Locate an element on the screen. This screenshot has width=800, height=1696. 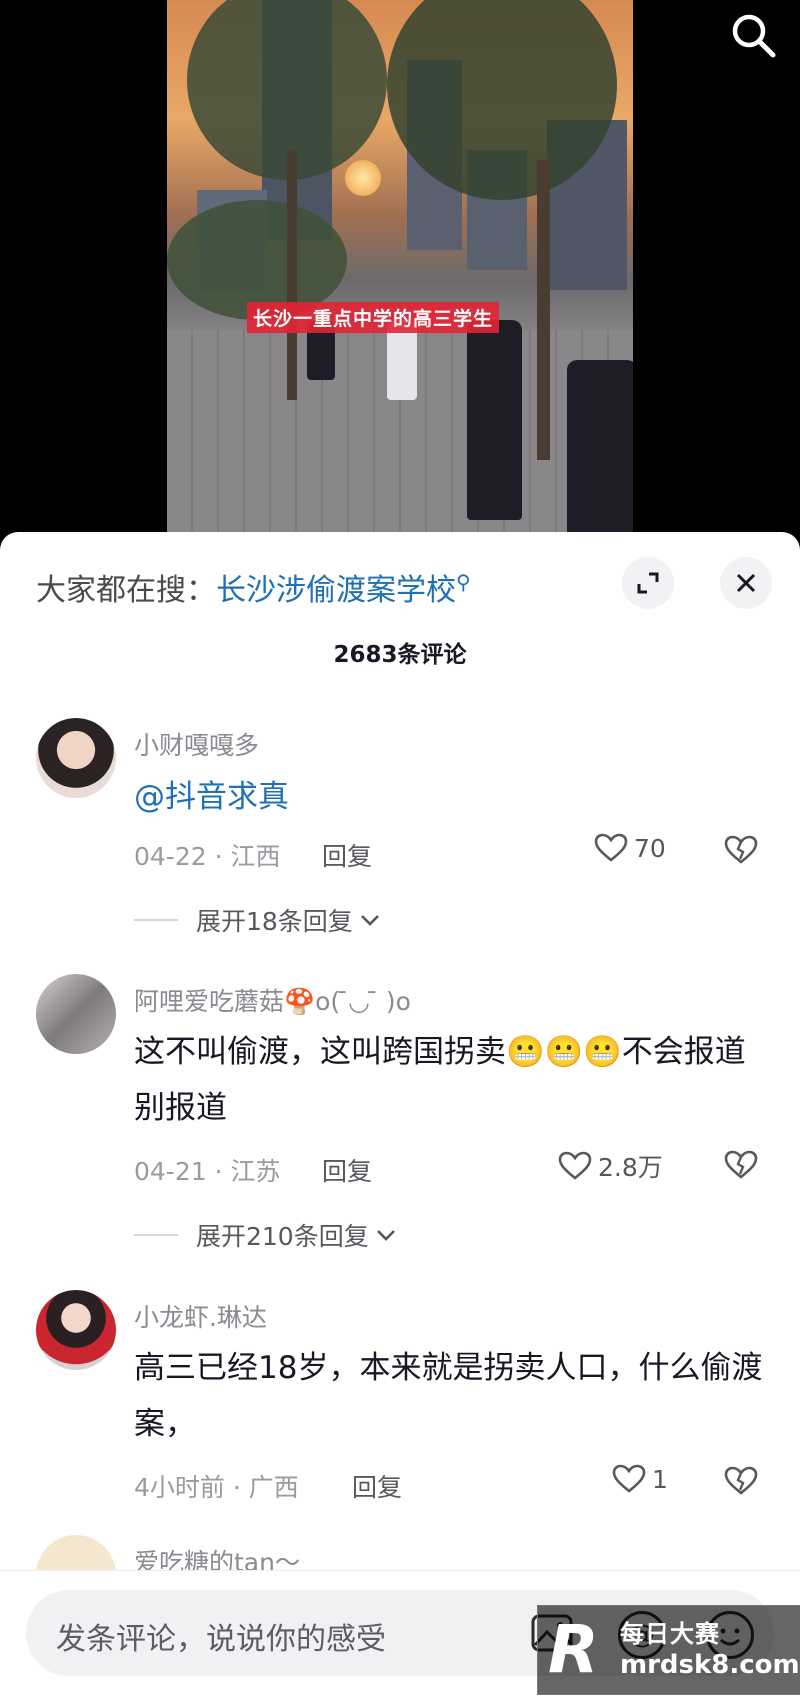
comment-author: 小龙虾.琳达 is located at coordinates (200, 1316).